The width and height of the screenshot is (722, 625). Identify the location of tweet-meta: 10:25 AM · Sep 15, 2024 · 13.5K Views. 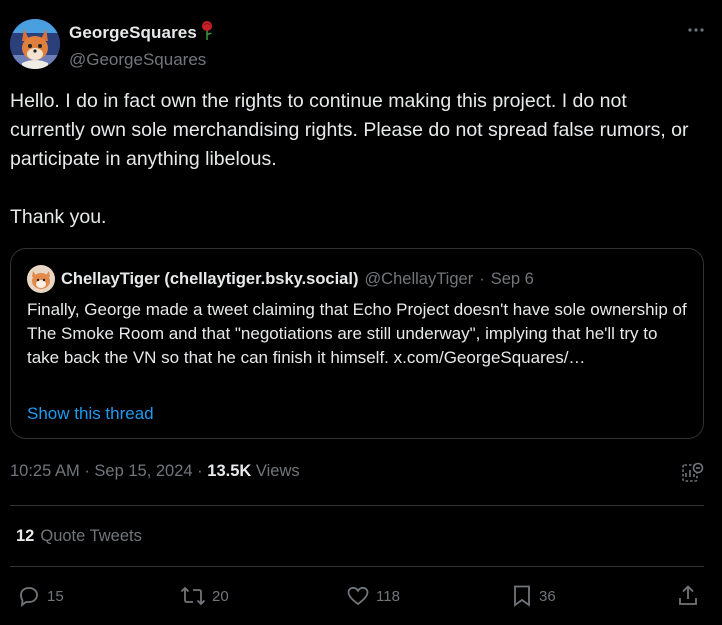
(155, 471).